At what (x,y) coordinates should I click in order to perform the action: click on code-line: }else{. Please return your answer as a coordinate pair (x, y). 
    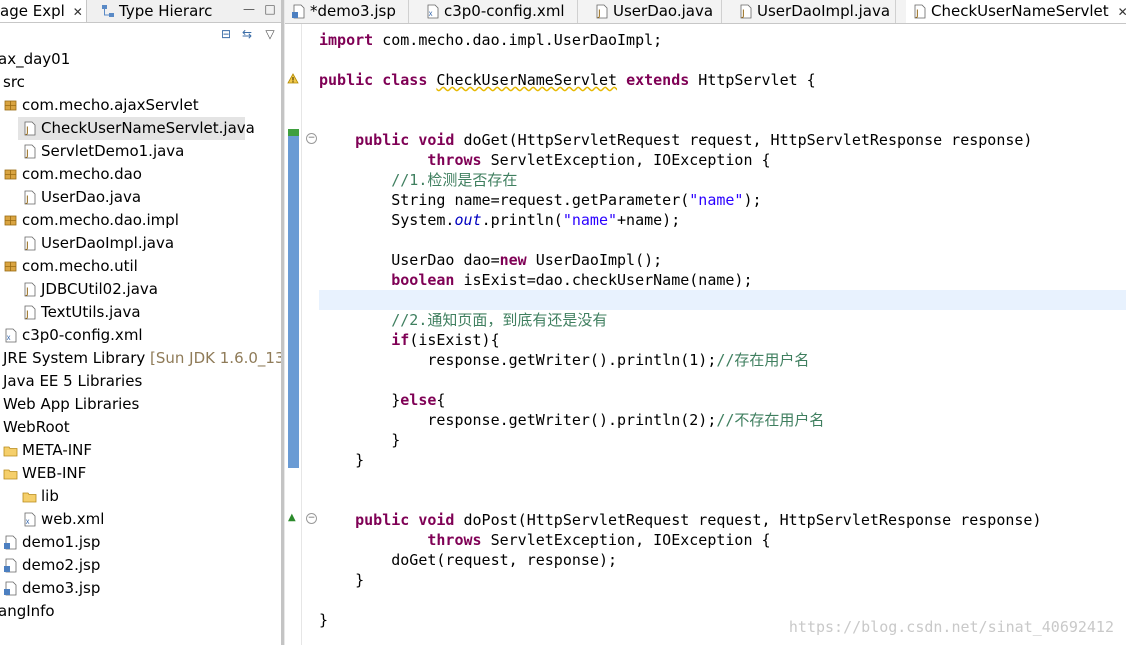
    Looking at the image, I should click on (722, 400).